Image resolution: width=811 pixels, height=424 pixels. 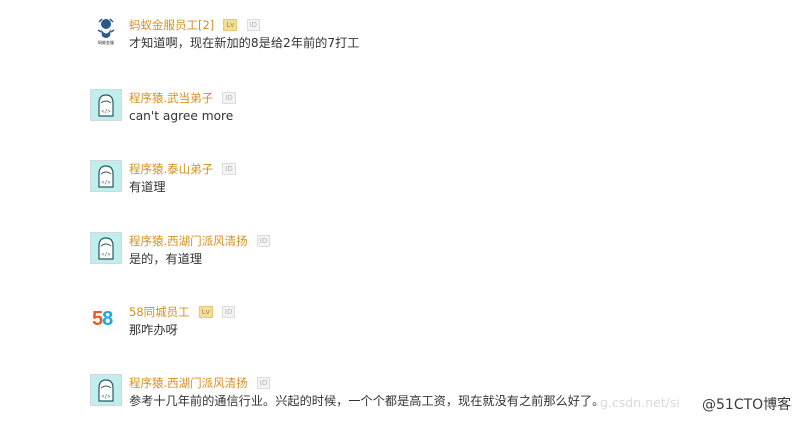 I want to click on username: 程序猿.泰山弟子, so click(x=171, y=169).